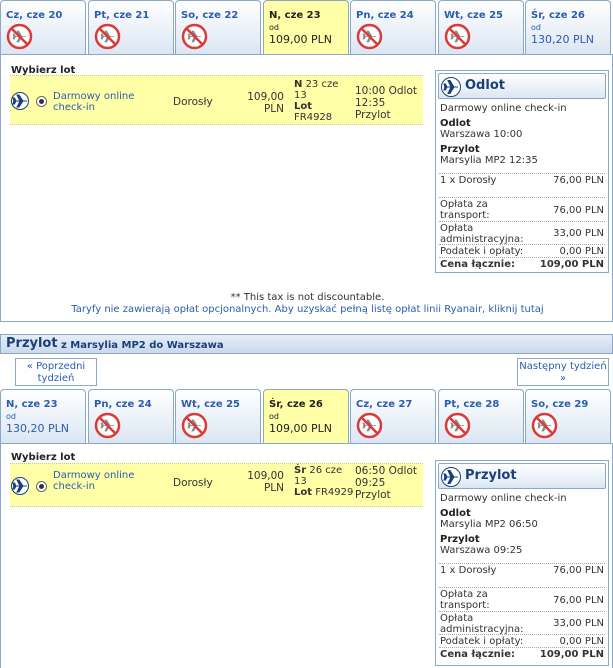 The image size is (613, 668). Describe the element at coordinates (481, 550) in the screenshot. I see `summary-arrive-value: Warszawa 09:25` at that location.